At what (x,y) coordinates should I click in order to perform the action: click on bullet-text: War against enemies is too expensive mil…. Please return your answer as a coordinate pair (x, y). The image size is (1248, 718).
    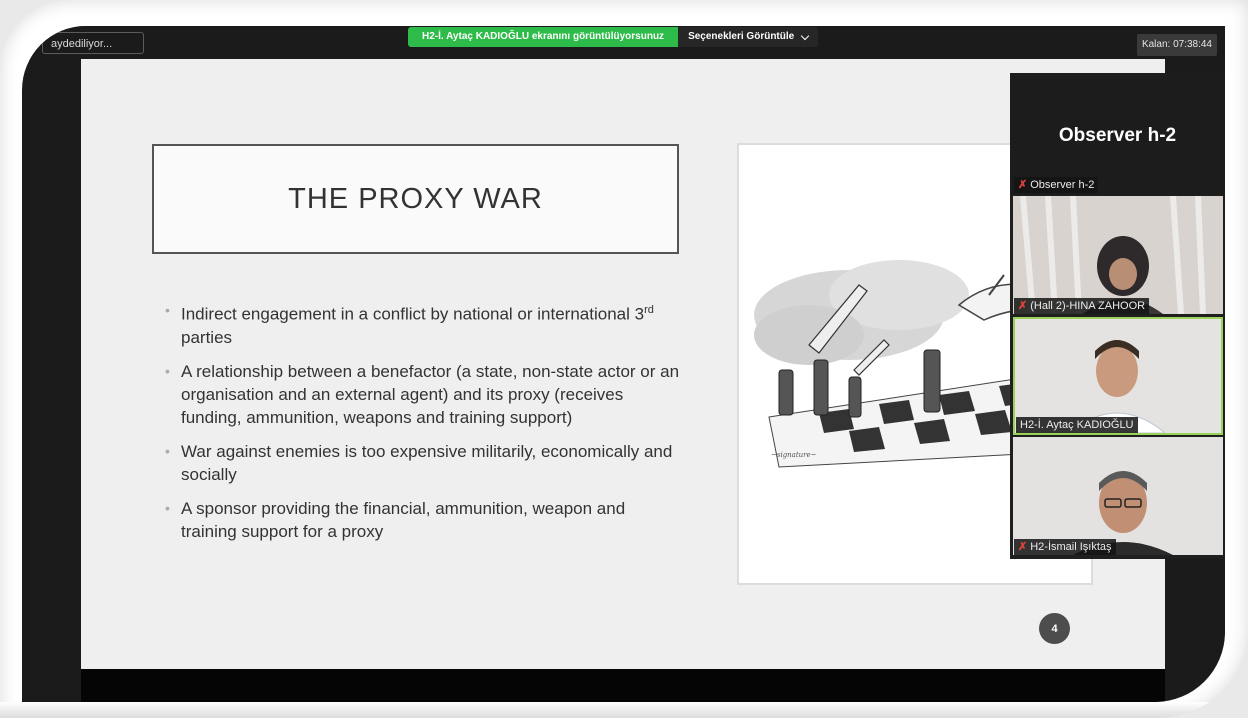
    Looking at the image, I should click on (427, 462).